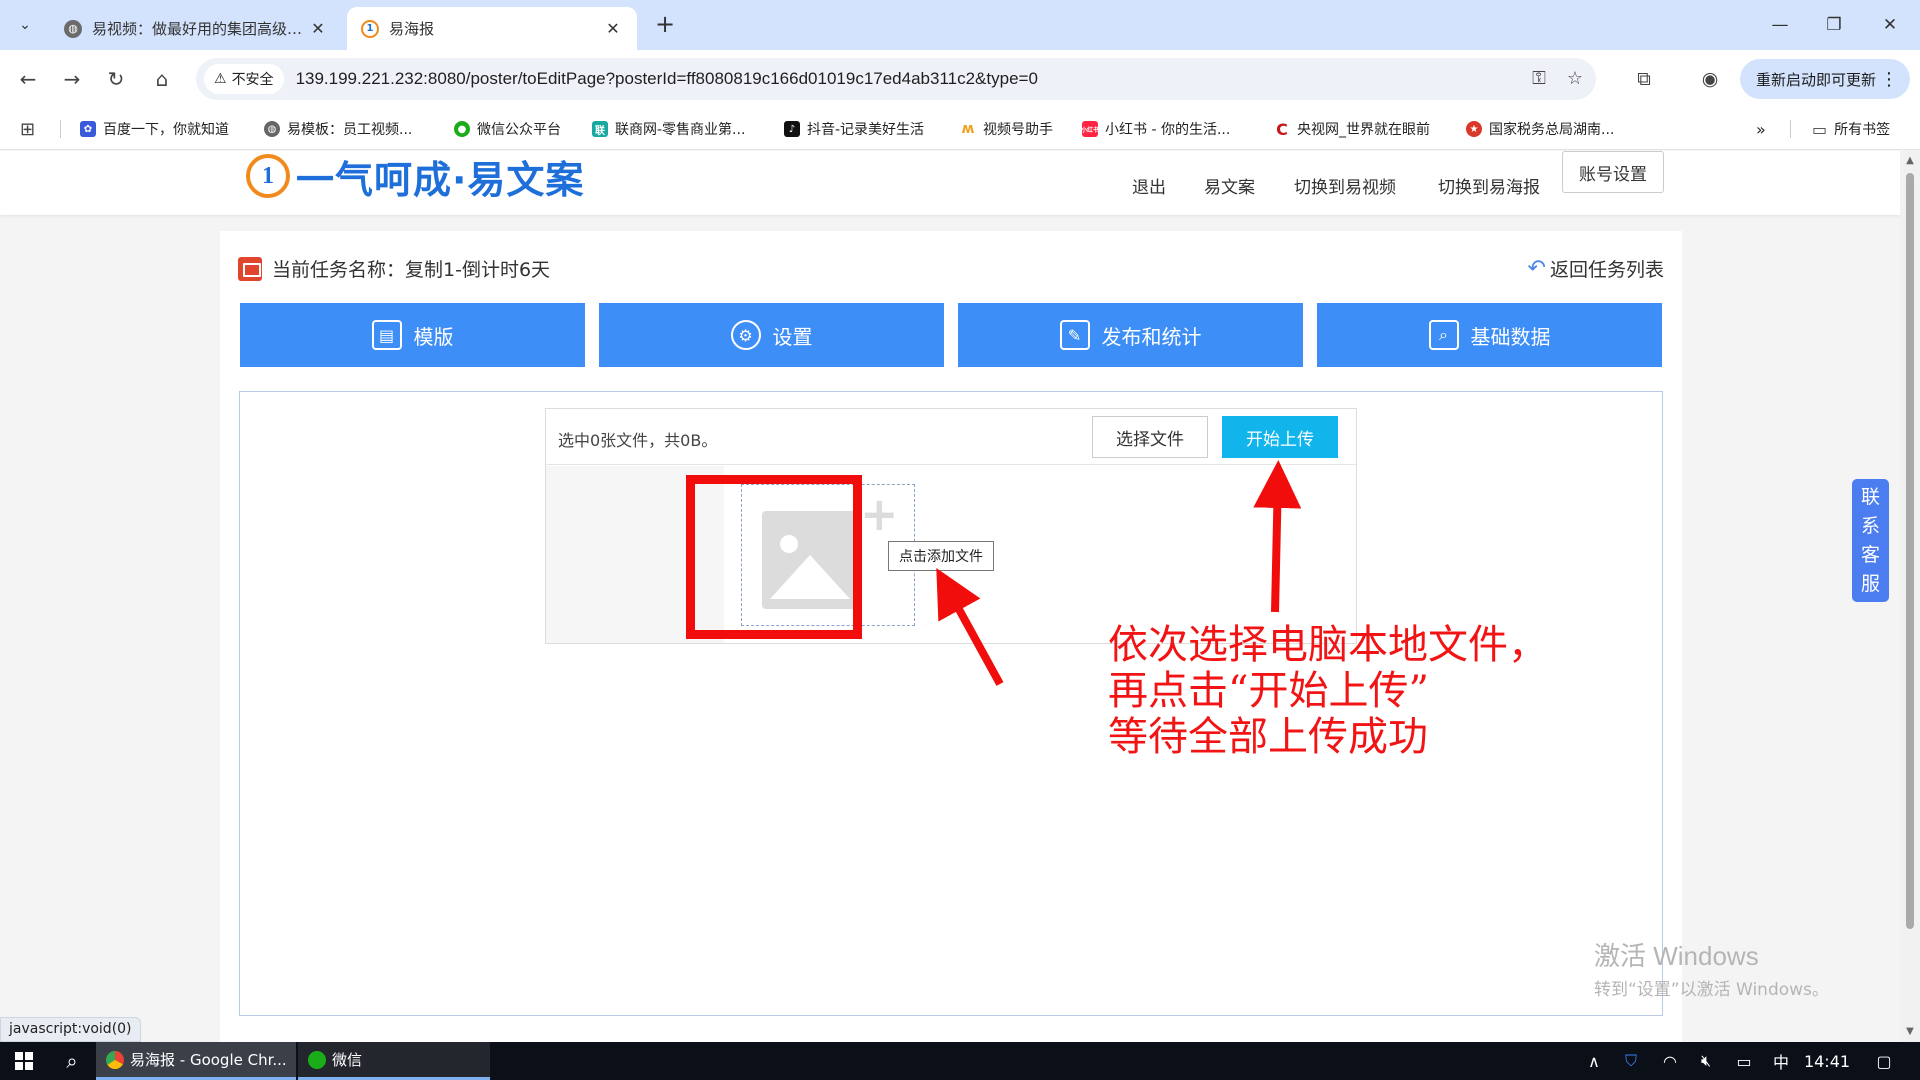 The width and height of the screenshot is (1920, 1080). Describe the element at coordinates (1834, 25) in the screenshot. I see `restore-icon: ❐` at that location.